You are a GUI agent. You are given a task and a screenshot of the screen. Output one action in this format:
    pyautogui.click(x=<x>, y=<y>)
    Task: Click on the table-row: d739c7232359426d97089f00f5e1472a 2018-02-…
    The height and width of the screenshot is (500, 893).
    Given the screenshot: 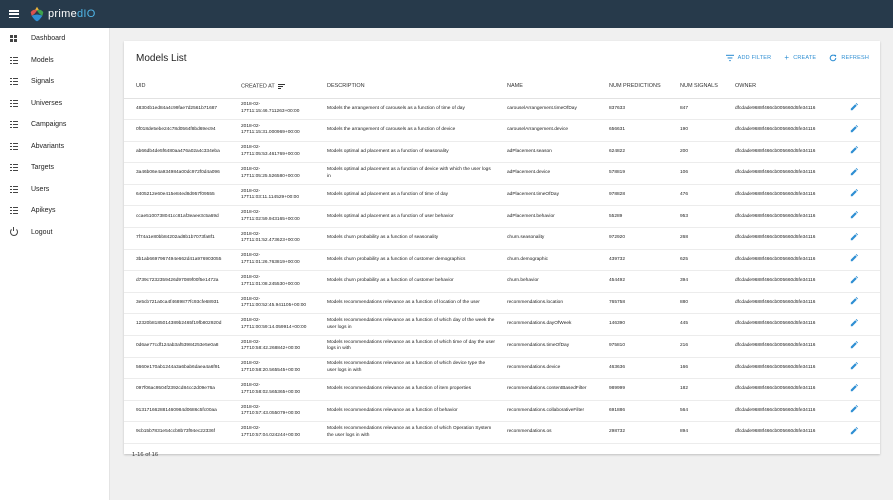 What is the action you would take?
    pyautogui.click(x=502, y=281)
    